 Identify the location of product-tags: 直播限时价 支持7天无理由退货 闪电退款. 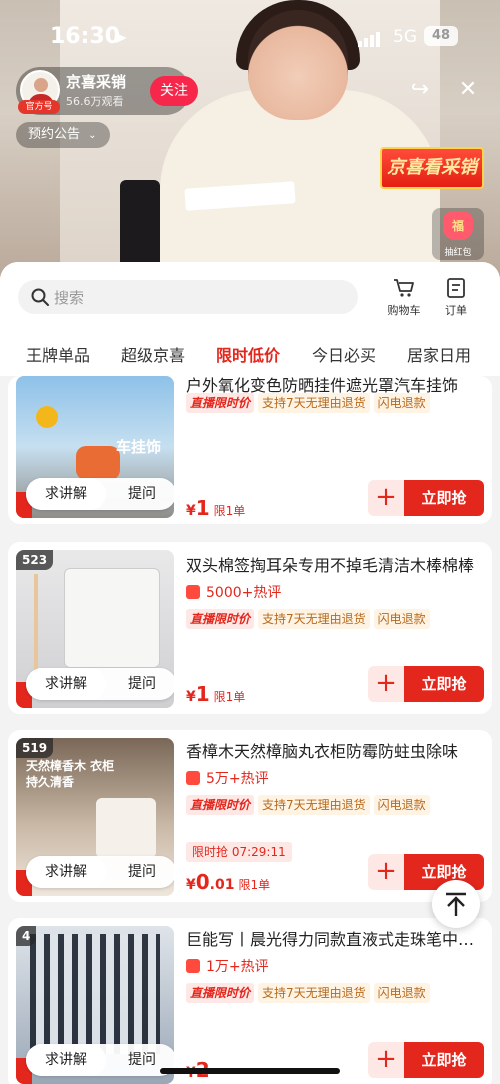
(310, 804).